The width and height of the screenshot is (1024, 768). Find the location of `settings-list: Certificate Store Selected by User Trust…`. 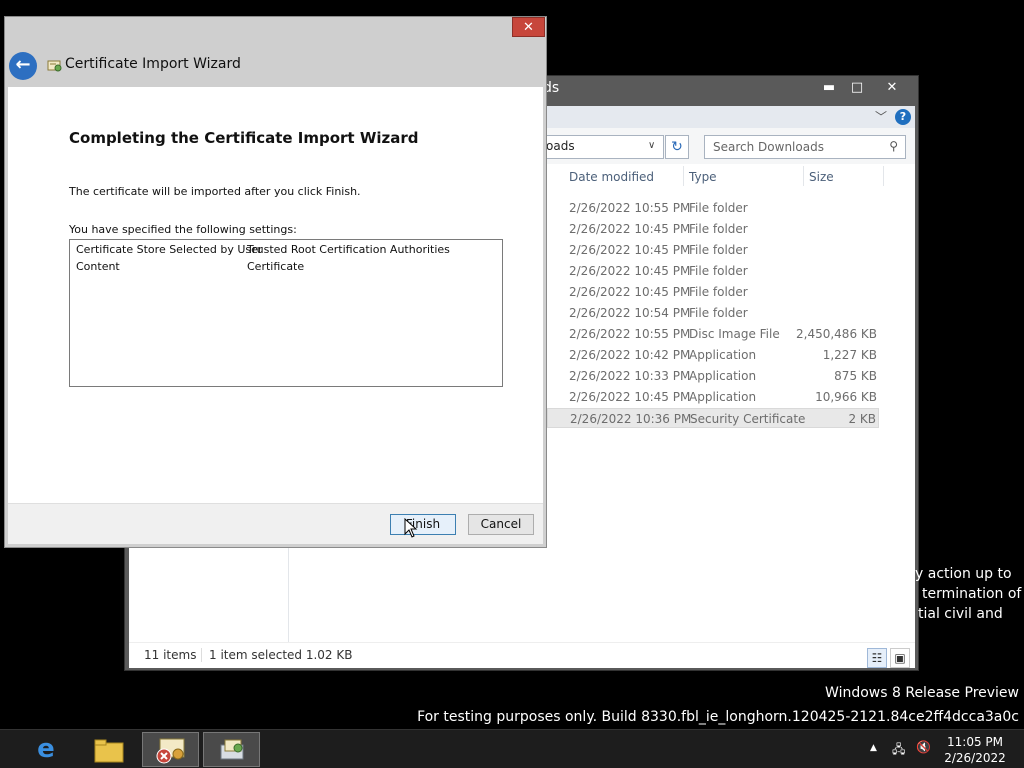

settings-list: Certificate Store Selected by User Trust… is located at coordinates (286, 313).